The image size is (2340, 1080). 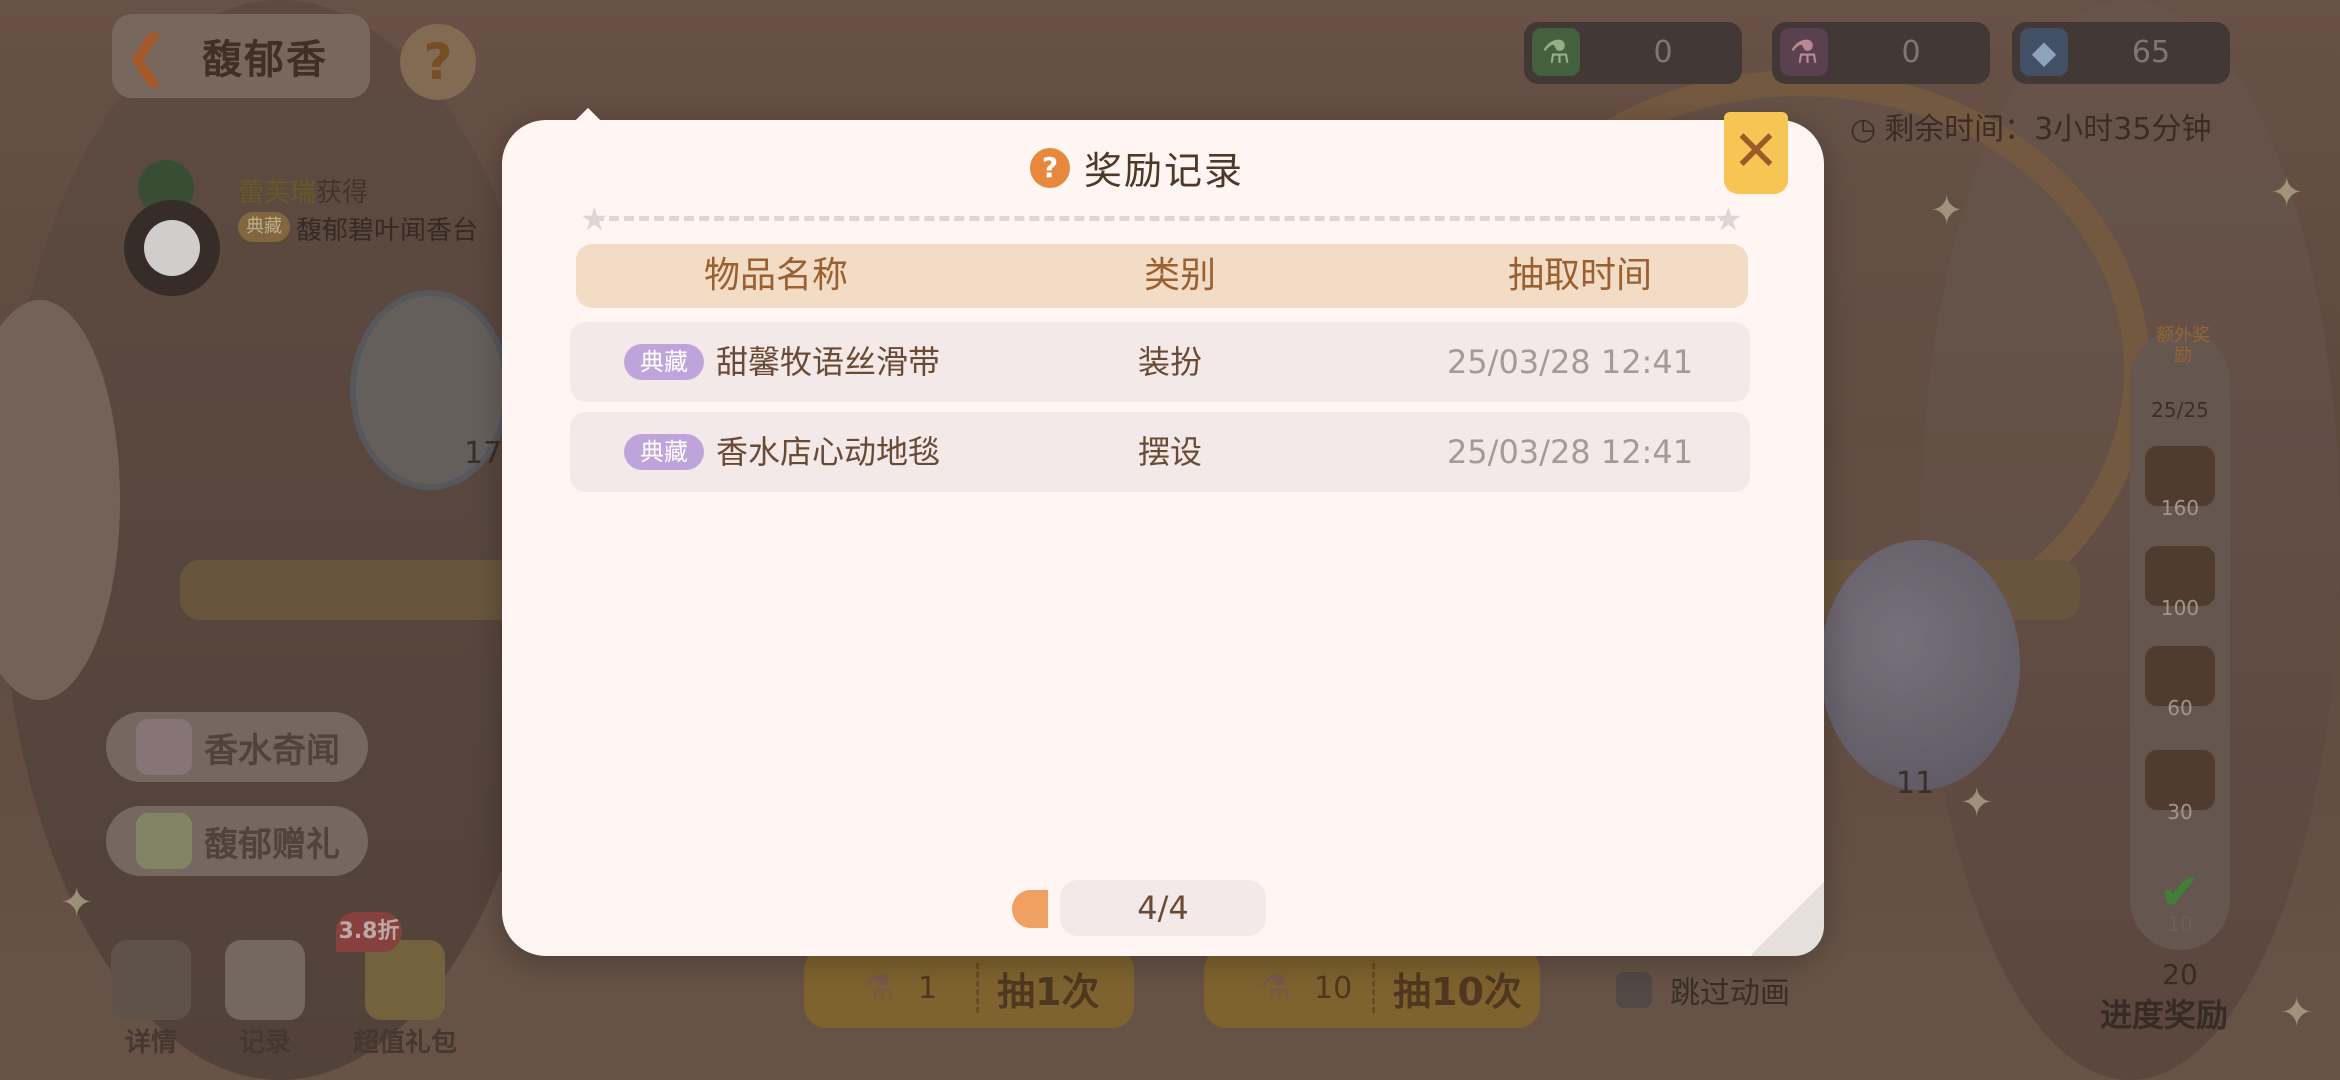 I want to click on column-header-draw-time: 抽取时间, so click(x=1579, y=275).